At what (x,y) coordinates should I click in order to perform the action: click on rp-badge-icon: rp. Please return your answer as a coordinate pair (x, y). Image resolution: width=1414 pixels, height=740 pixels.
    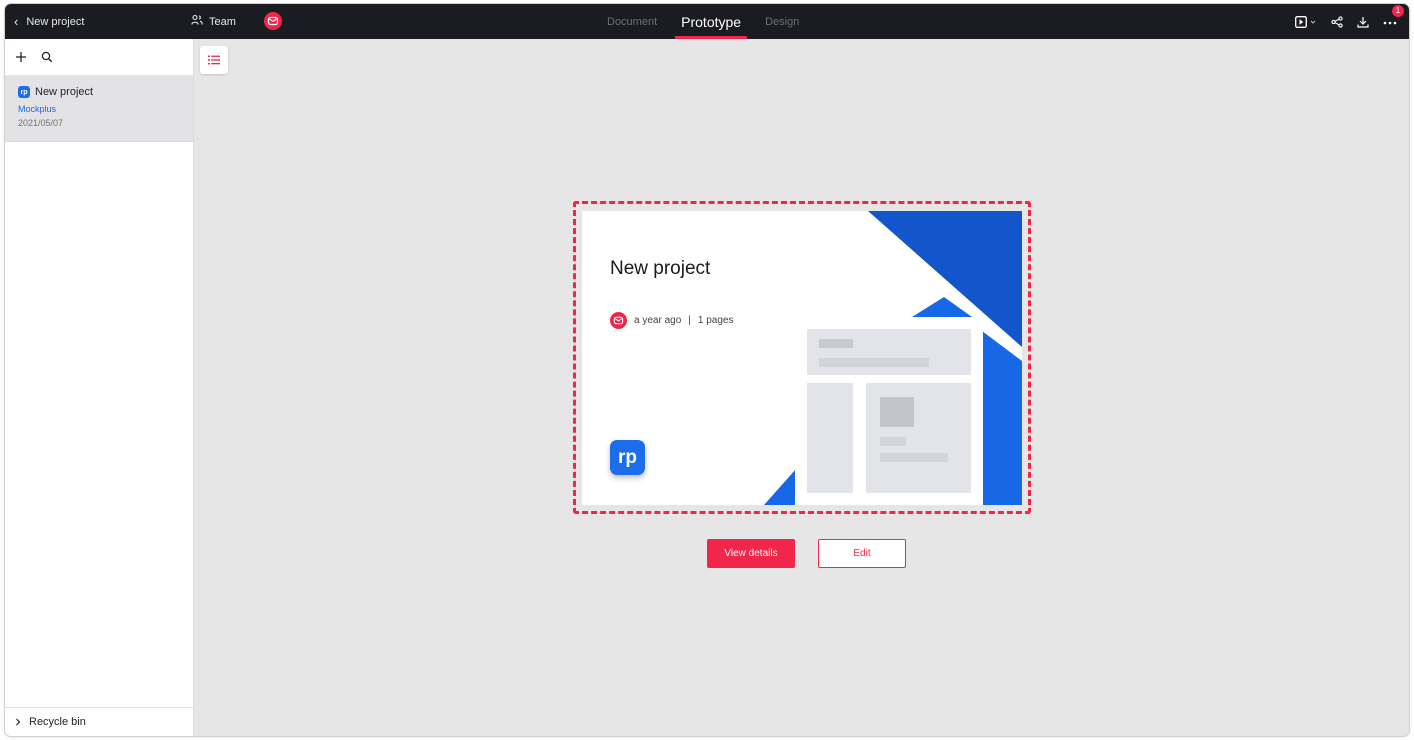
    Looking at the image, I should click on (24, 92).